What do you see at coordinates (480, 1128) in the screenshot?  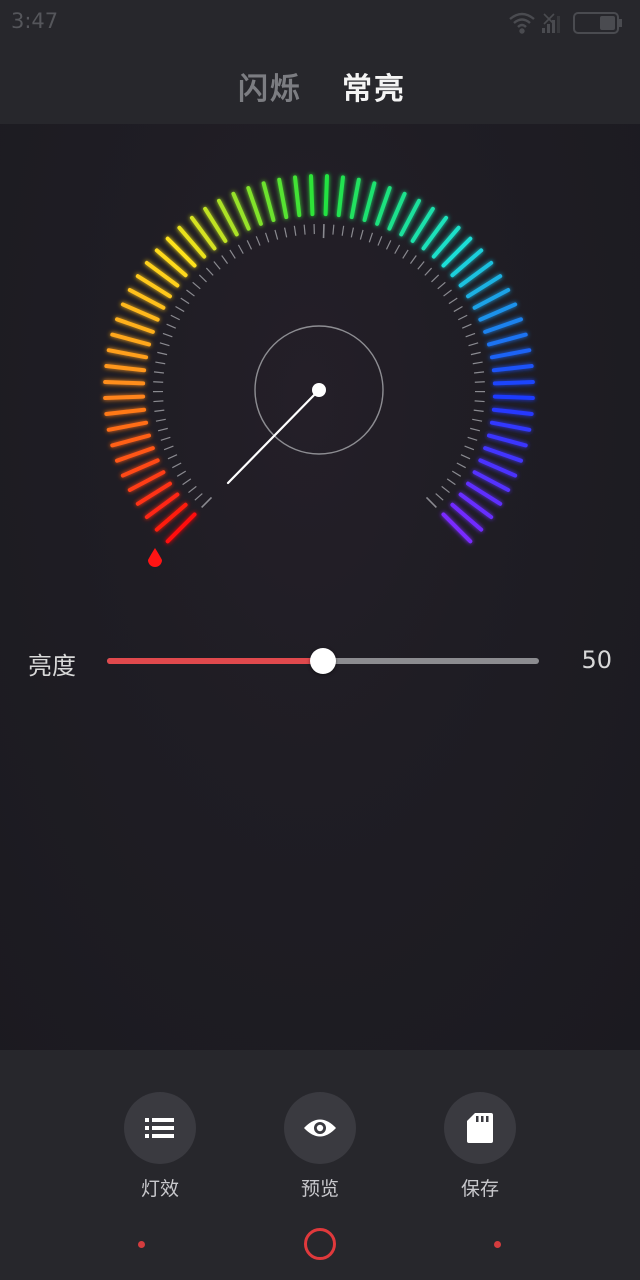 I see `save-button-circle` at bounding box center [480, 1128].